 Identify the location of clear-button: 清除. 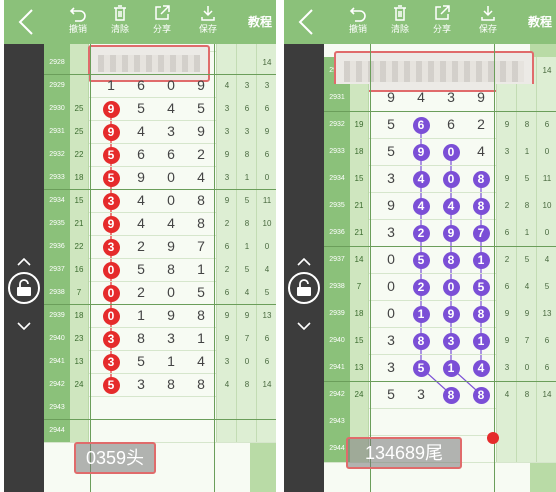
(400, 22).